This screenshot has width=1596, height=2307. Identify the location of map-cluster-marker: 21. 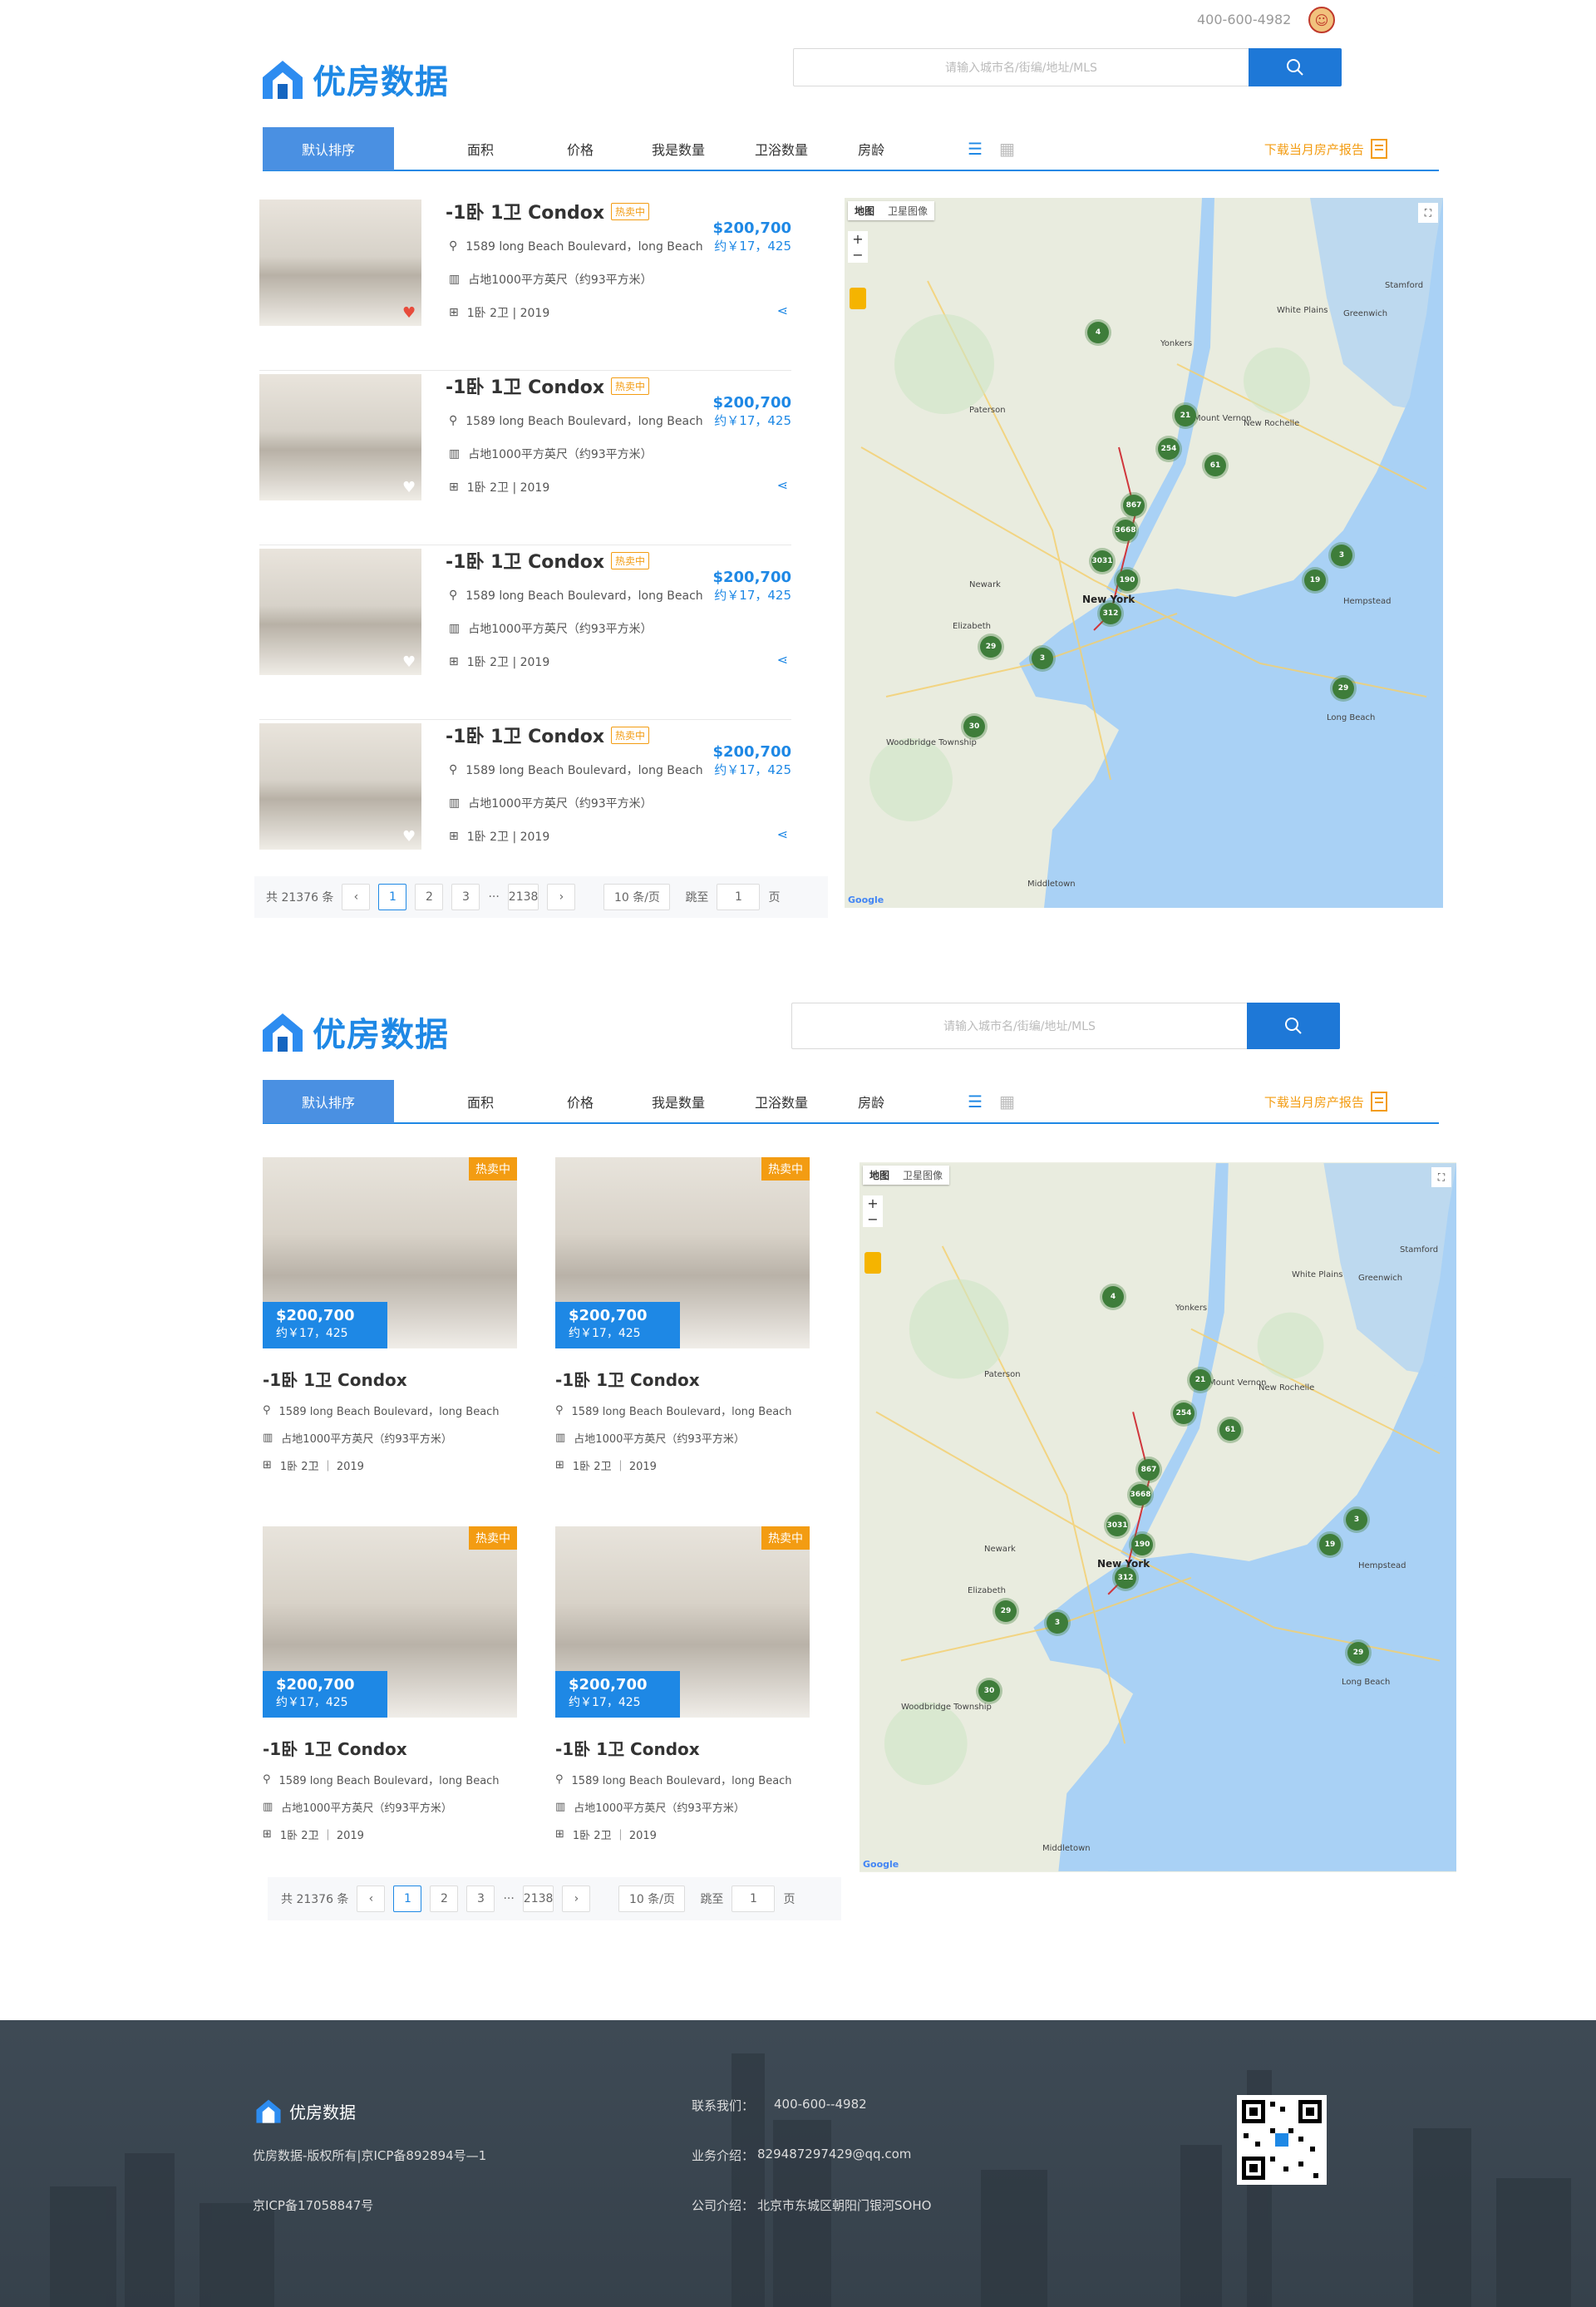
(1200, 1380).